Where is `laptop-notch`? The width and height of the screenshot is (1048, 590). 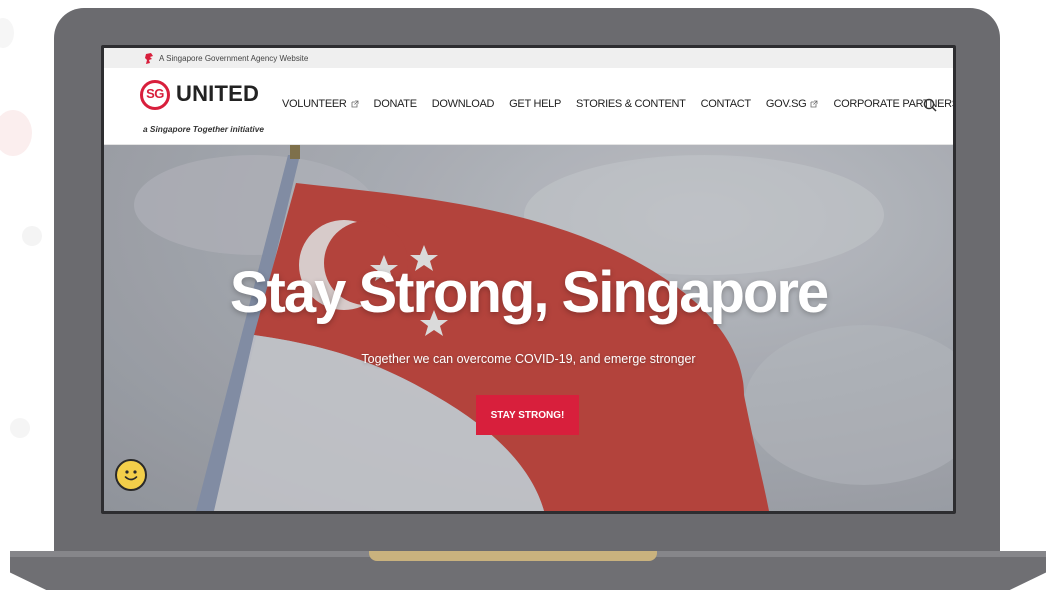 laptop-notch is located at coordinates (513, 556).